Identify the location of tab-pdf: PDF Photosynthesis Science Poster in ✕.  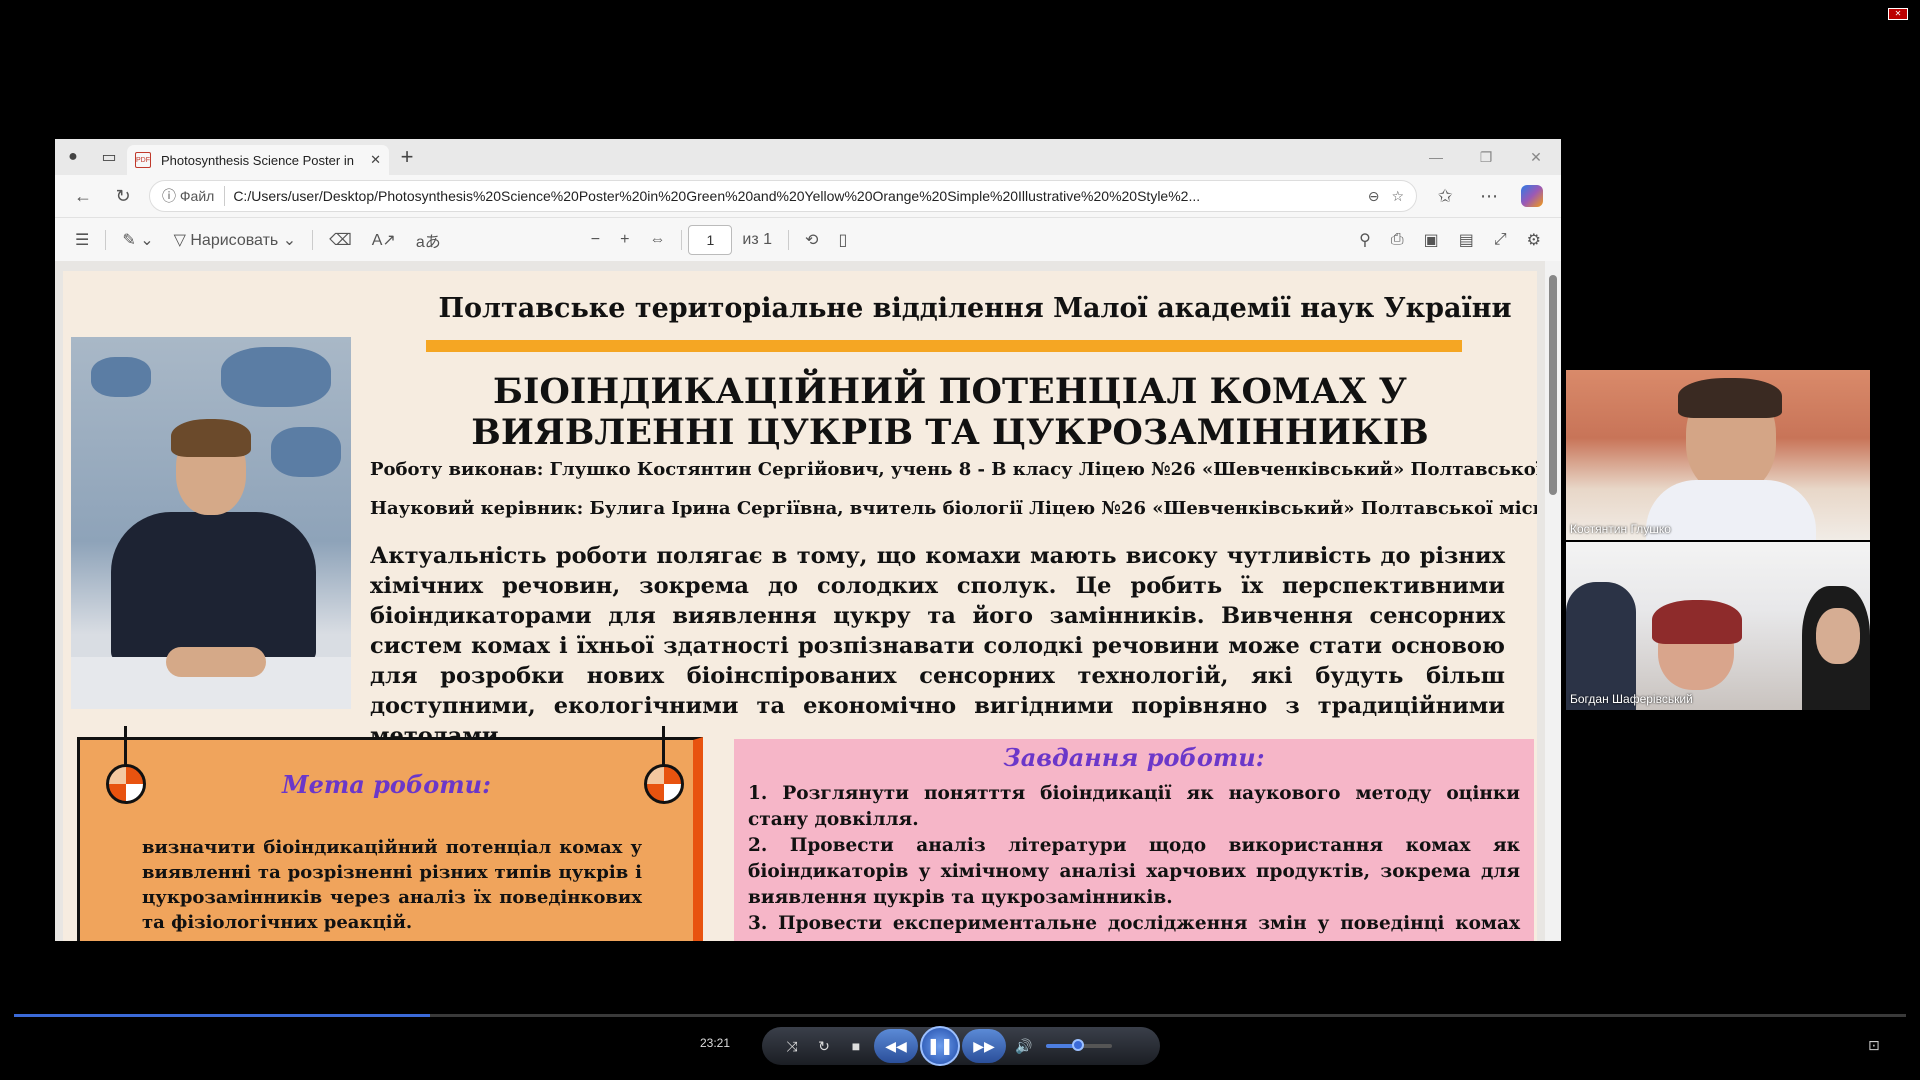
(258, 160).